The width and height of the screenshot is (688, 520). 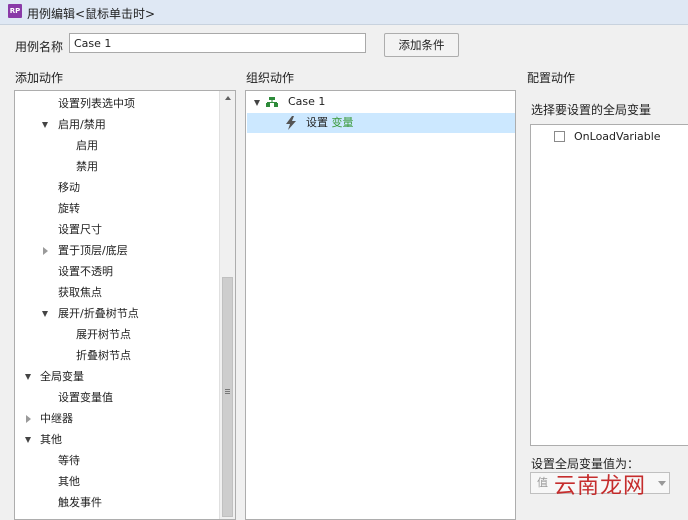 I want to click on select-variable-label: 选择要设置的全局变量, so click(x=591, y=110).